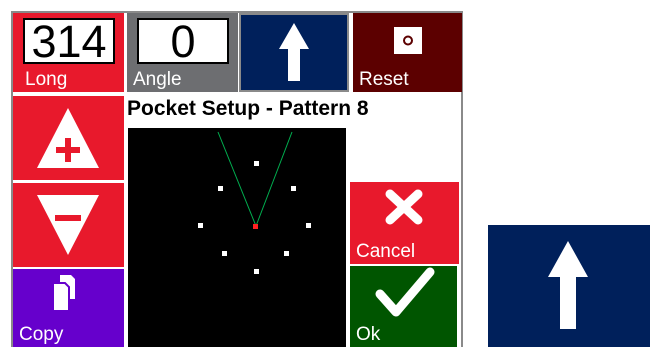 The height and width of the screenshot is (347, 650). I want to click on up-button, so click(294, 52).